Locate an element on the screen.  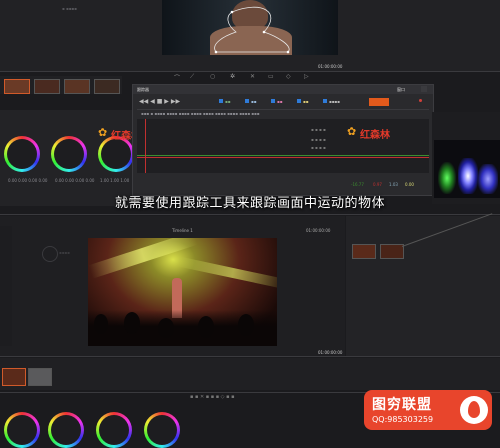
window-tool-icon: ▭ is located at coordinates (271, 76).